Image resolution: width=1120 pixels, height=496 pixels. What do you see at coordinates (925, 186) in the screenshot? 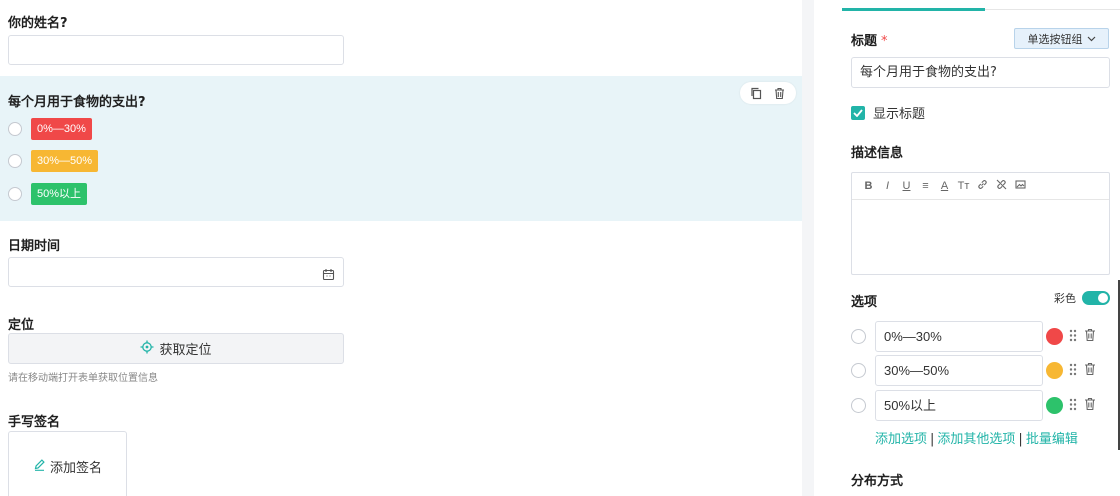
I see `align-icon: ≡` at bounding box center [925, 186].